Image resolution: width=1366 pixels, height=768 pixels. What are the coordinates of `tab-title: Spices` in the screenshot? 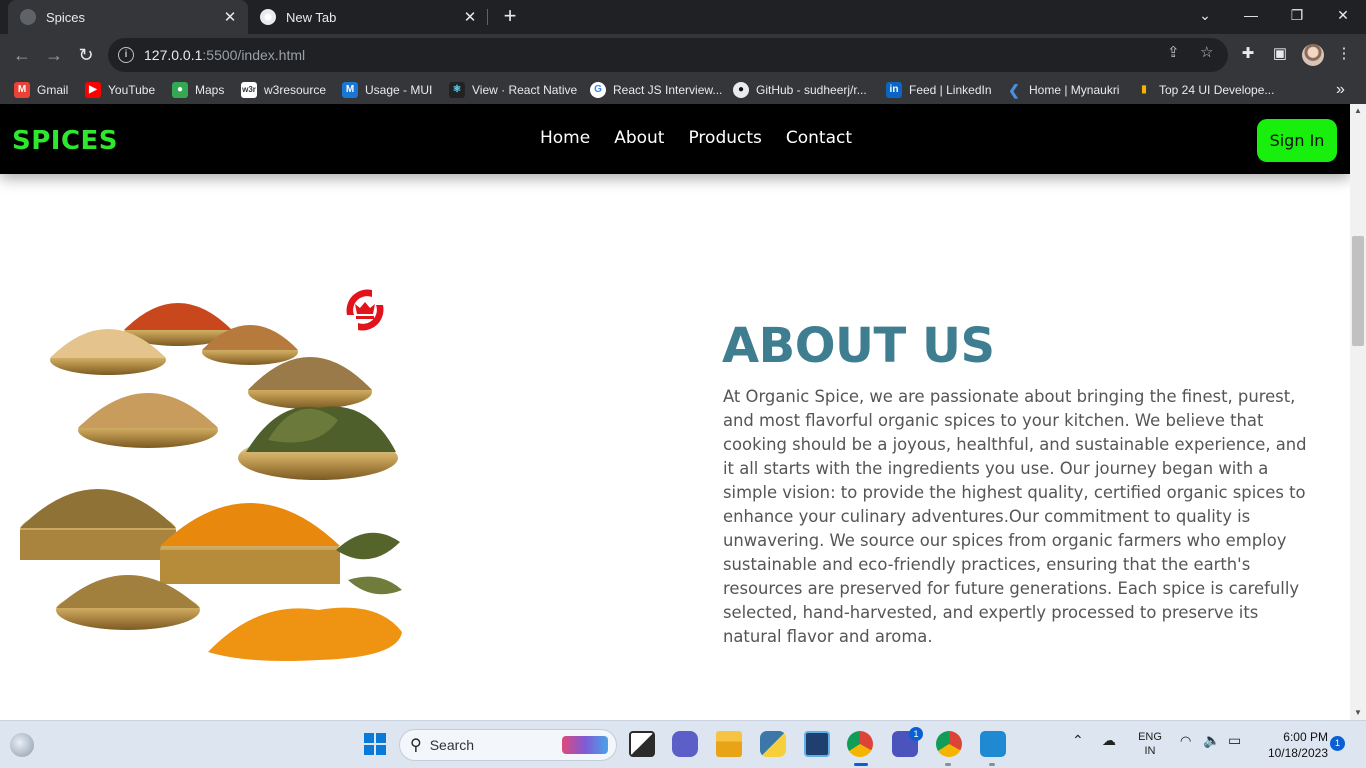 It's located at (66, 17).